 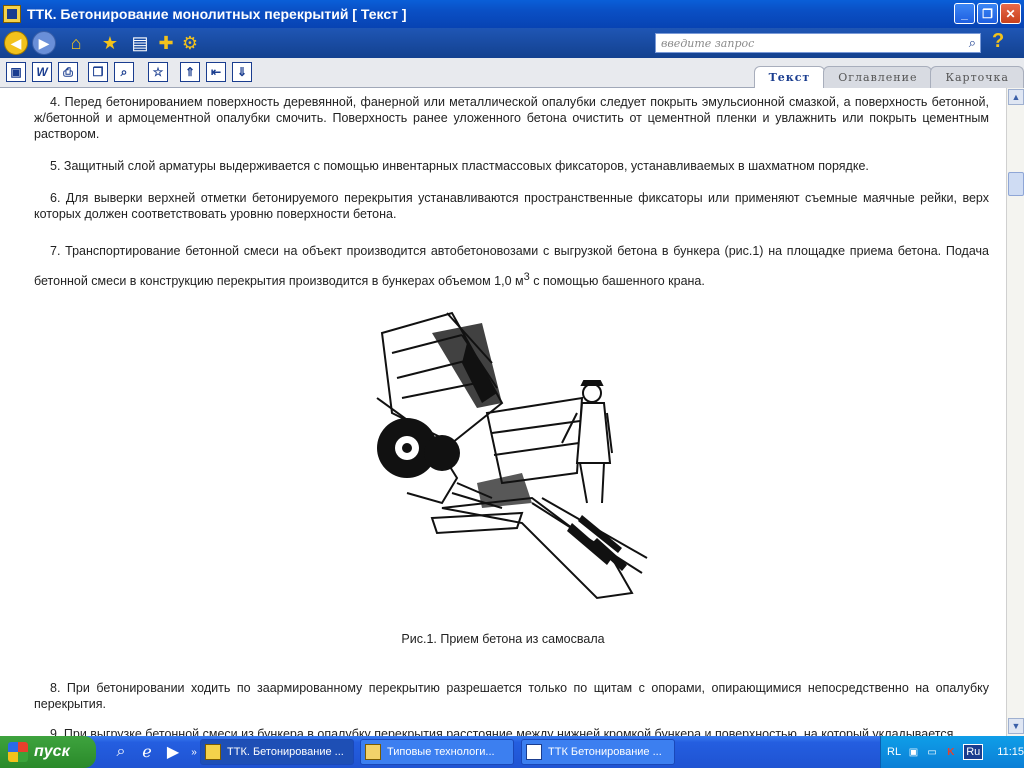 What do you see at coordinates (166, 43) in the screenshot?
I see `add-document-icon: ✚` at bounding box center [166, 43].